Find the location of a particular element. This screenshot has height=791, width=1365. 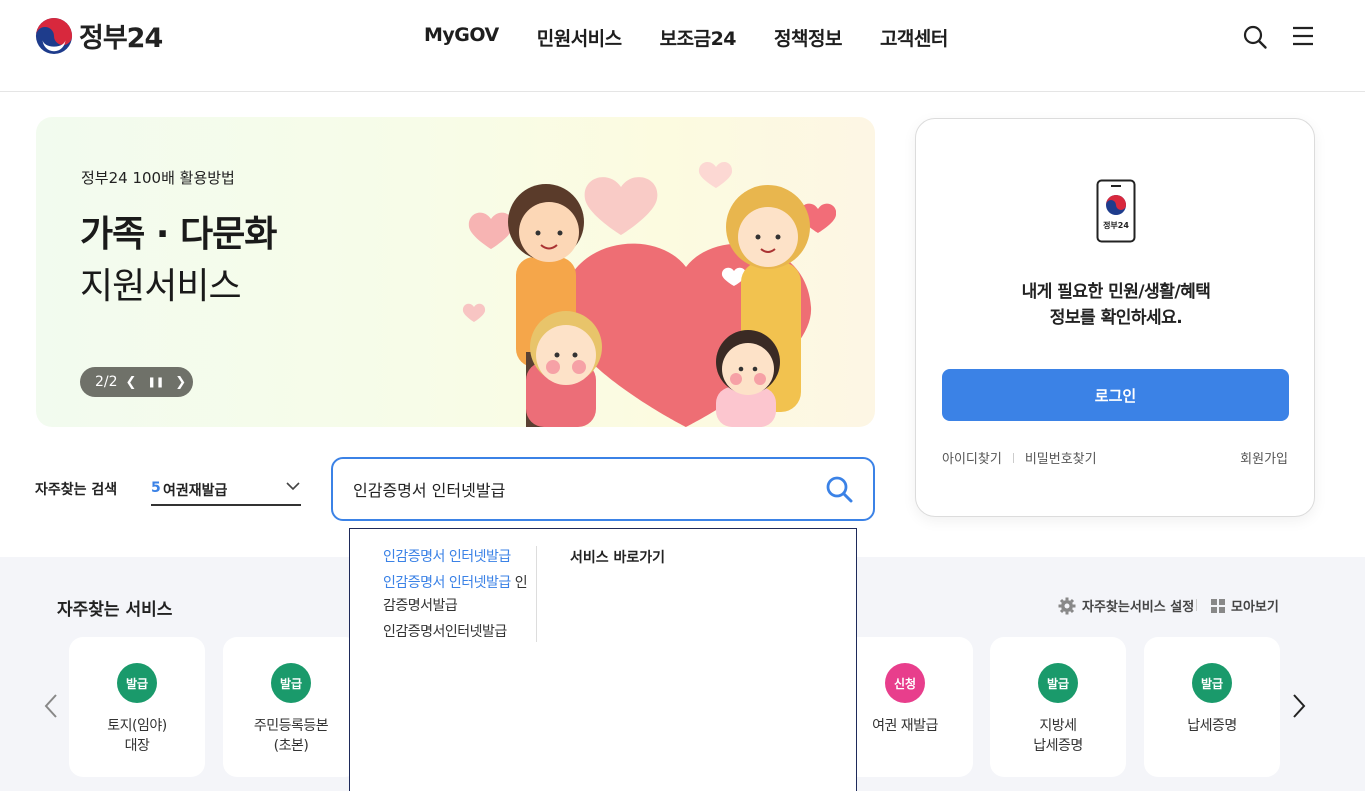

banner-title: 가족 · 다문화 is located at coordinates (178, 234).